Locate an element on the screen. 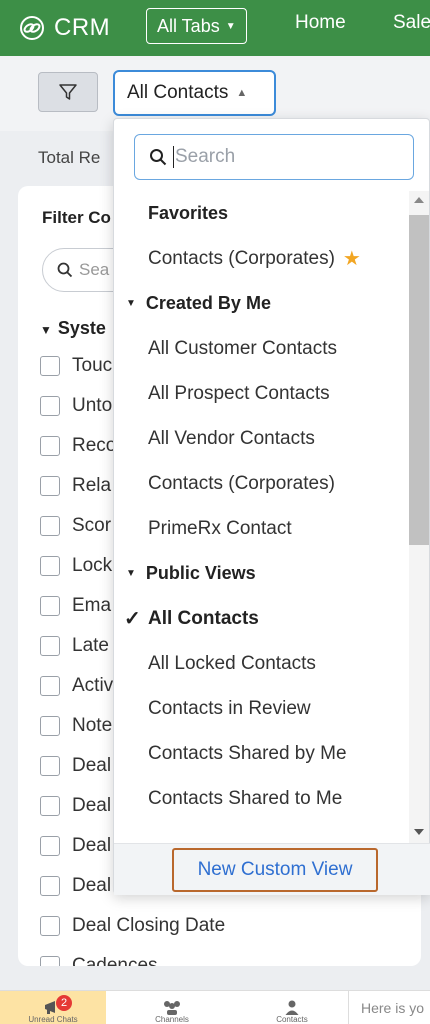  crm-logo: CRM is located at coordinates (64, 28).